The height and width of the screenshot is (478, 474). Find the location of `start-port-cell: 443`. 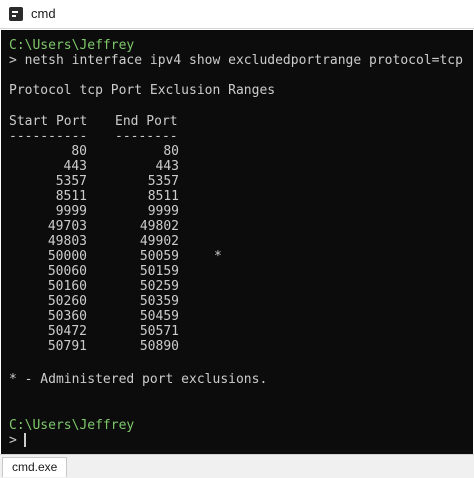

start-port-cell: 443 is located at coordinates (75, 166).